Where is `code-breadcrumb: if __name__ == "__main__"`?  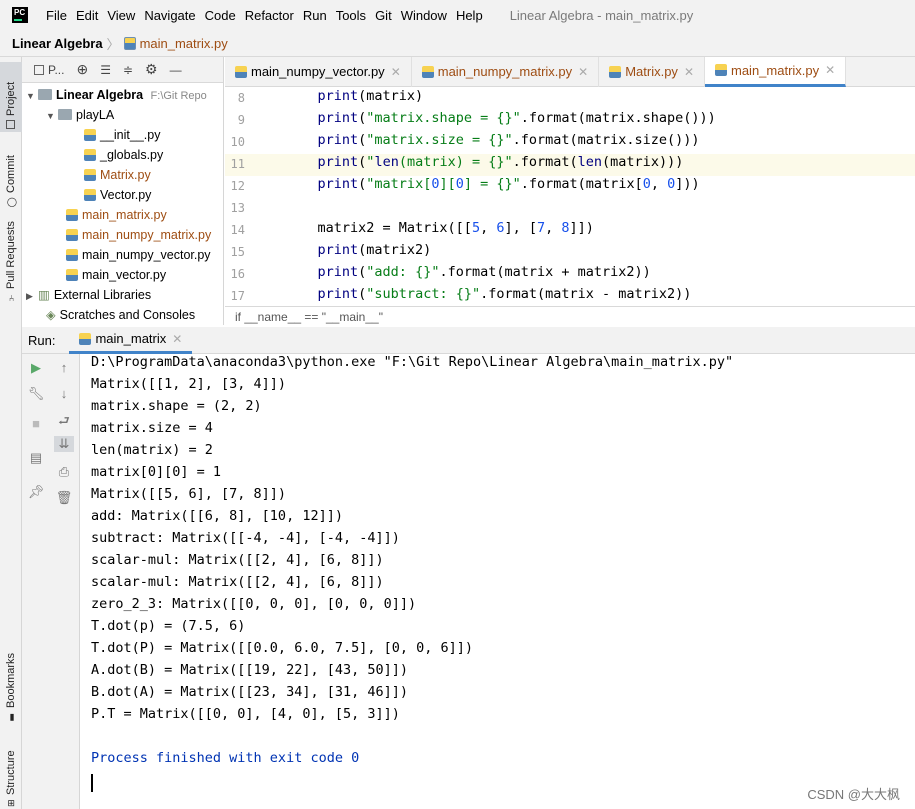
code-breadcrumb: if __name__ == "__main__" is located at coordinates (570, 316).